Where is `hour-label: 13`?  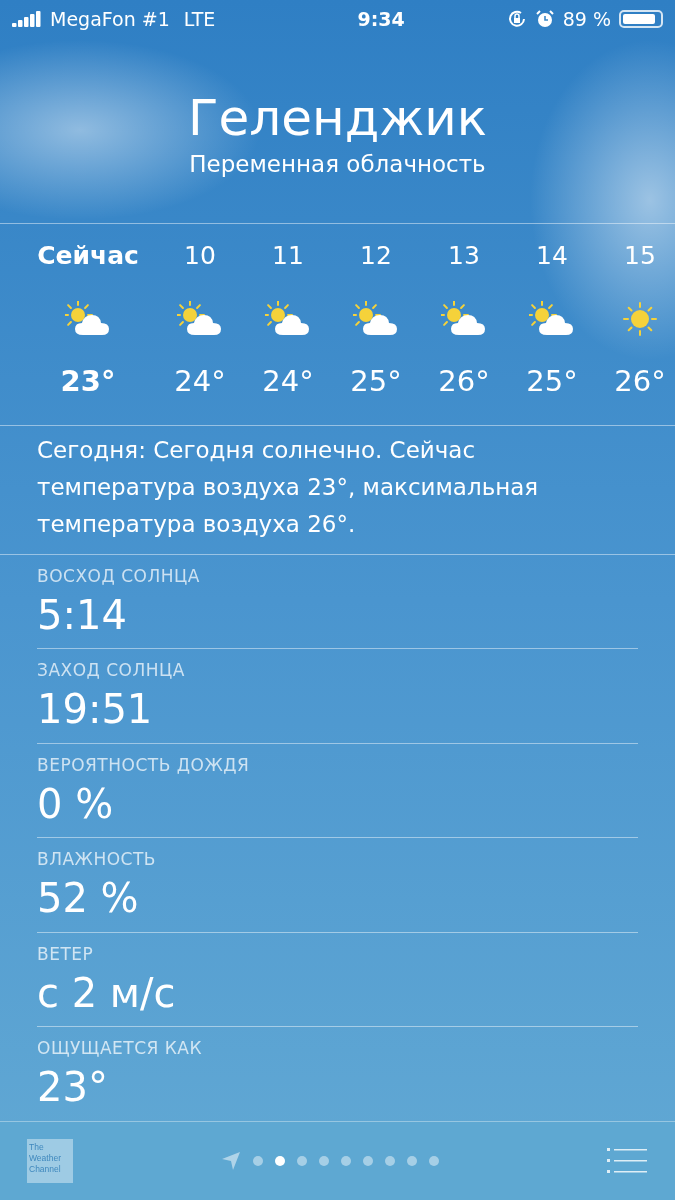 hour-label: 13 is located at coordinates (464, 255).